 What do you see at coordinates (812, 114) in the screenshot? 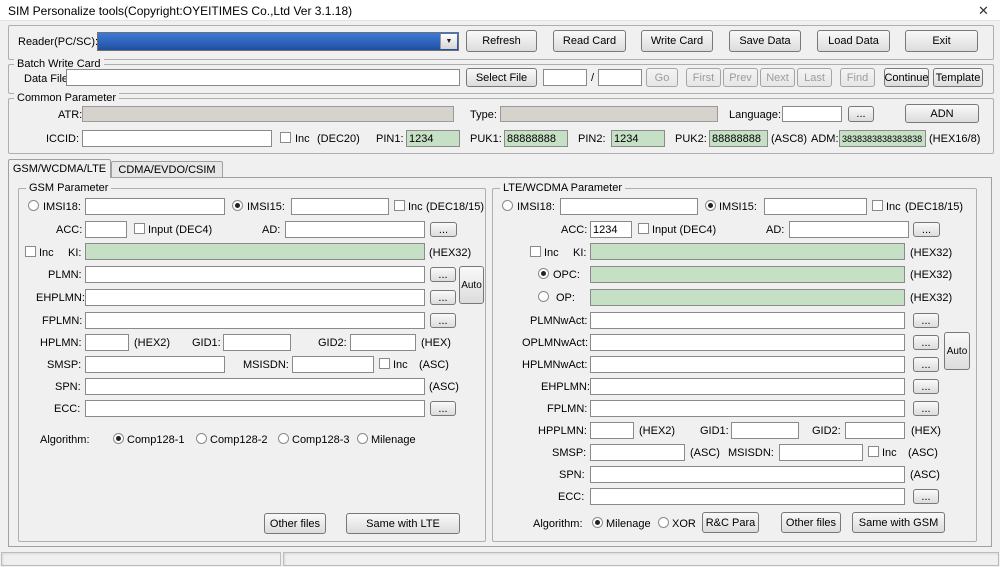
I see `language-input` at bounding box center [812, 114].